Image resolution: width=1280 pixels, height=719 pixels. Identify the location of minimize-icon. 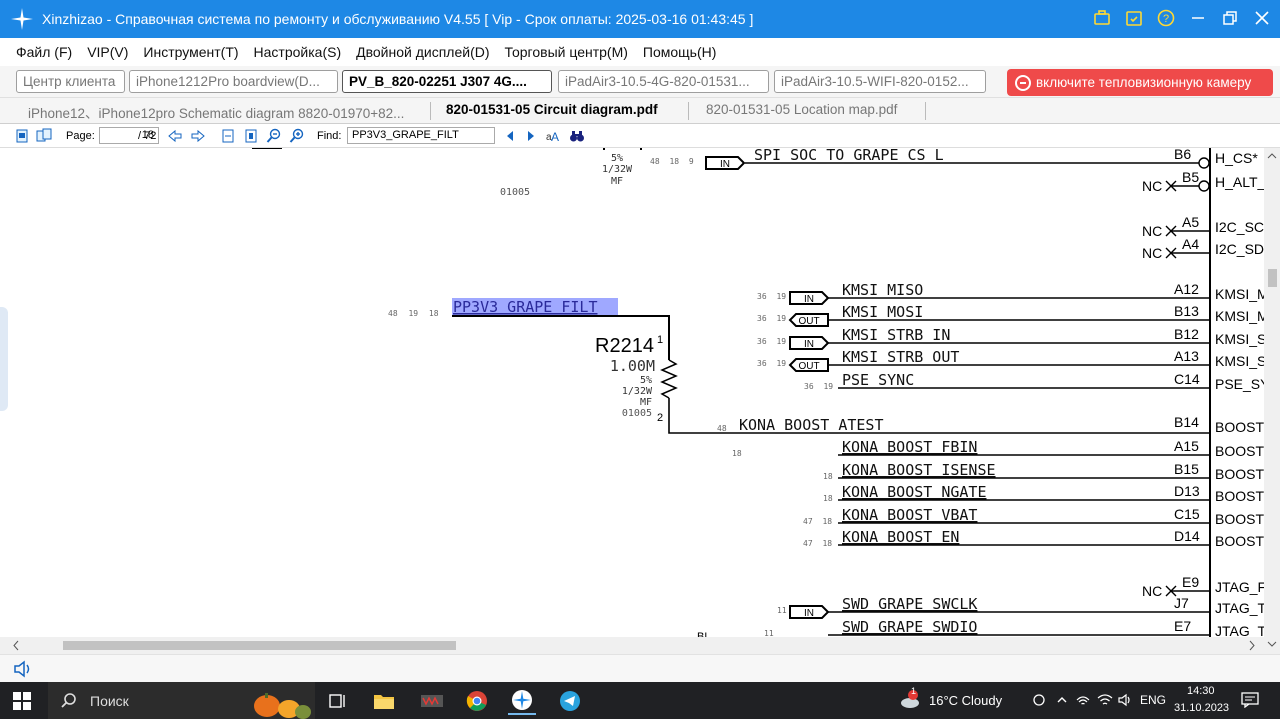
(1198, 18).